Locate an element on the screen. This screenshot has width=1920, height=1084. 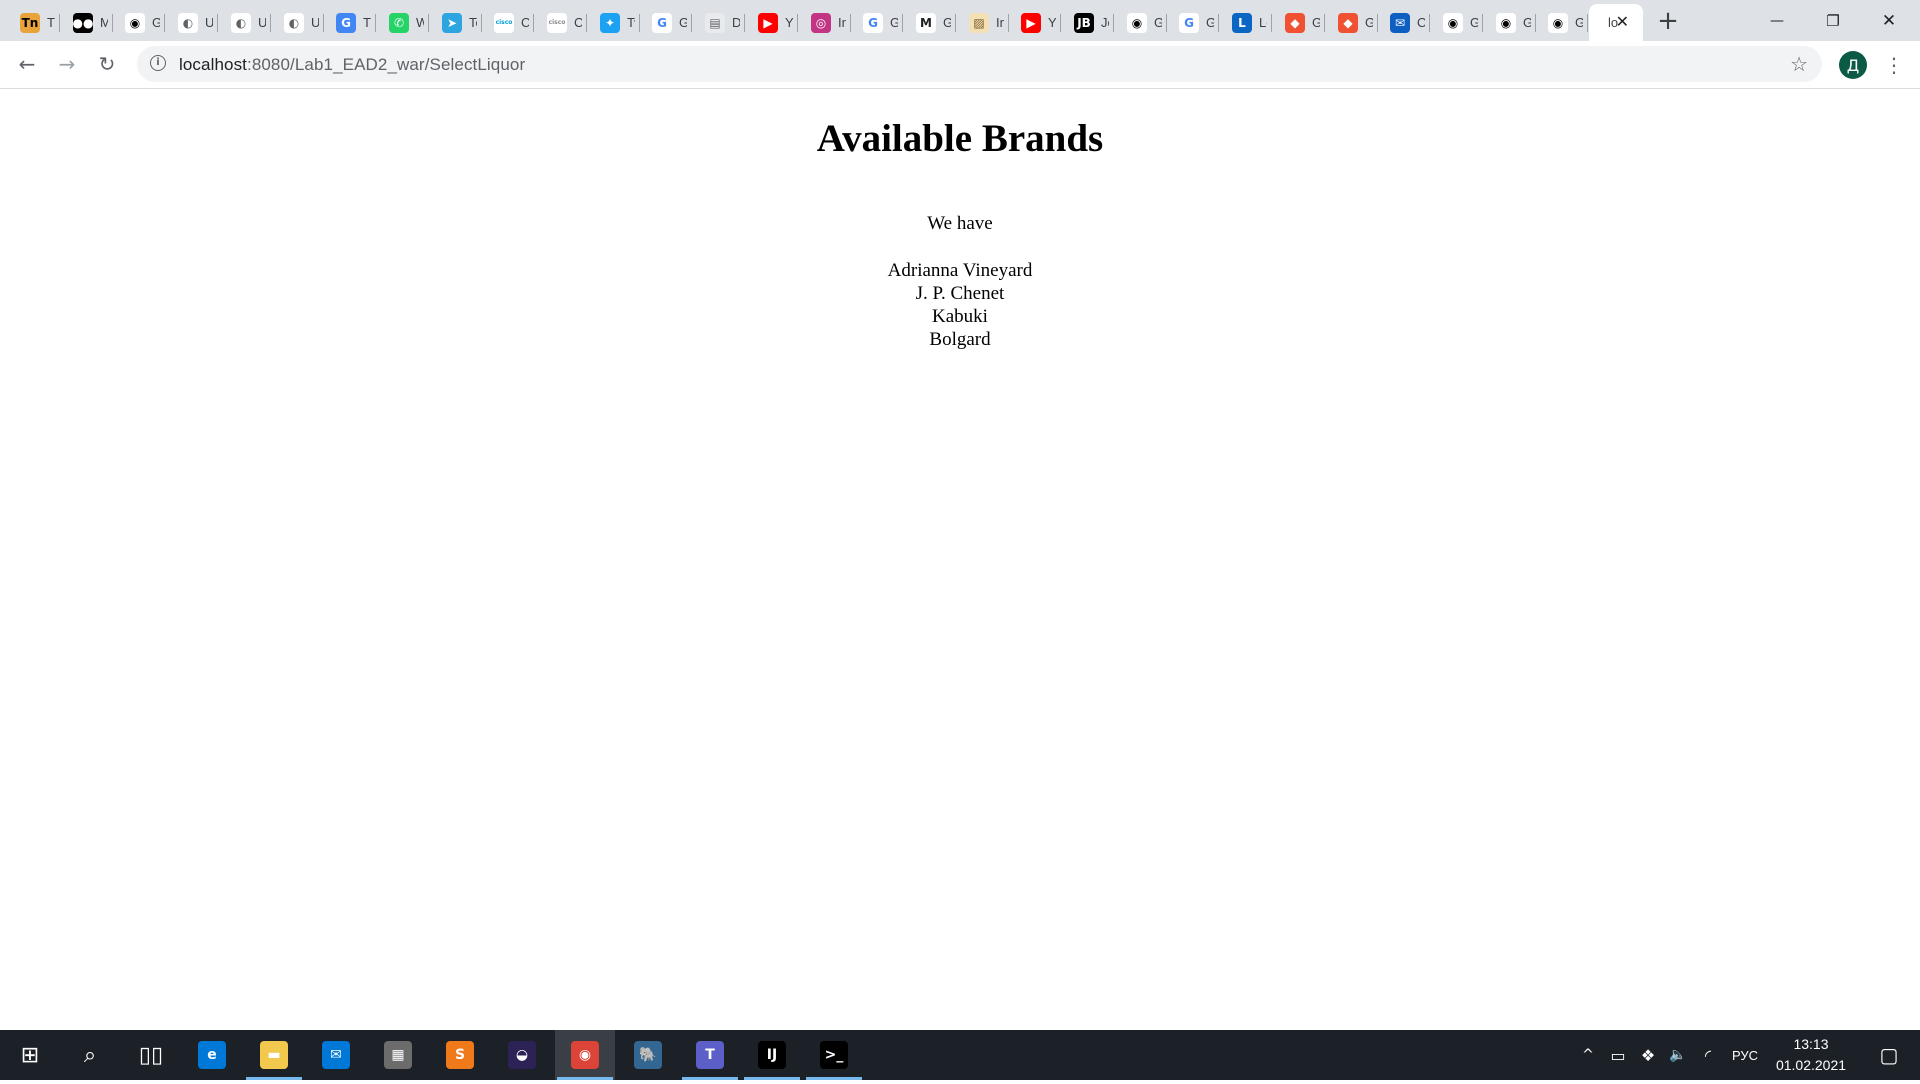
tab-title: Git is located at coordinates (1369, 22).